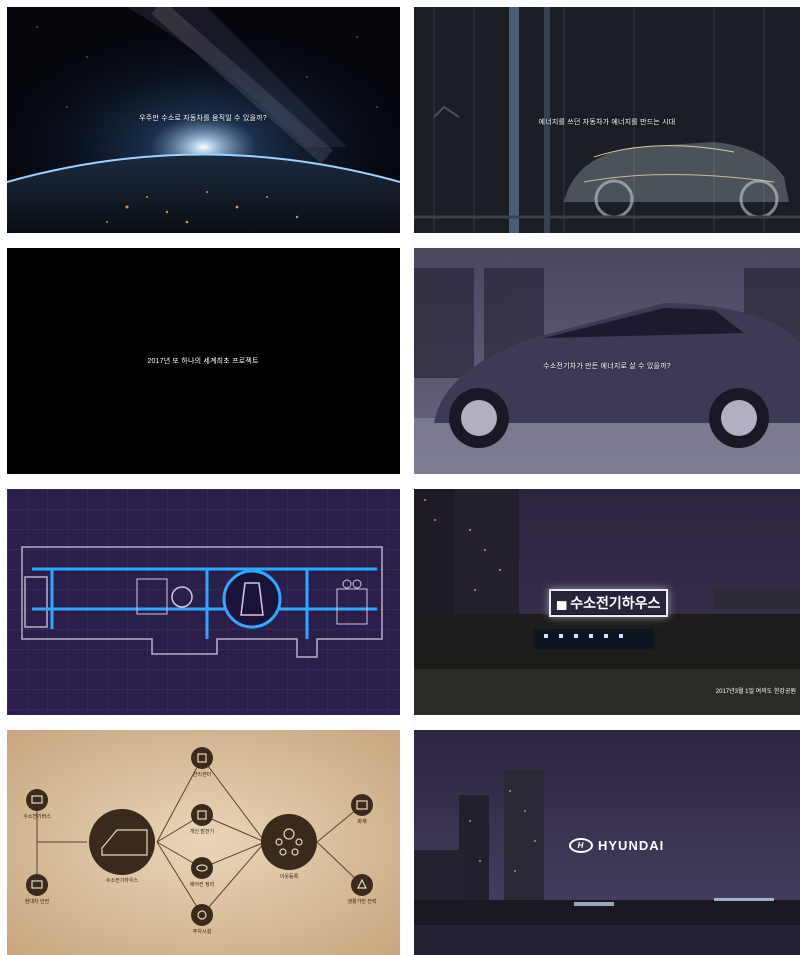  Describe the element at coordinates (615, 603) in the screenshot. I see `house-sign-text: 수소전기하우스` at that location.